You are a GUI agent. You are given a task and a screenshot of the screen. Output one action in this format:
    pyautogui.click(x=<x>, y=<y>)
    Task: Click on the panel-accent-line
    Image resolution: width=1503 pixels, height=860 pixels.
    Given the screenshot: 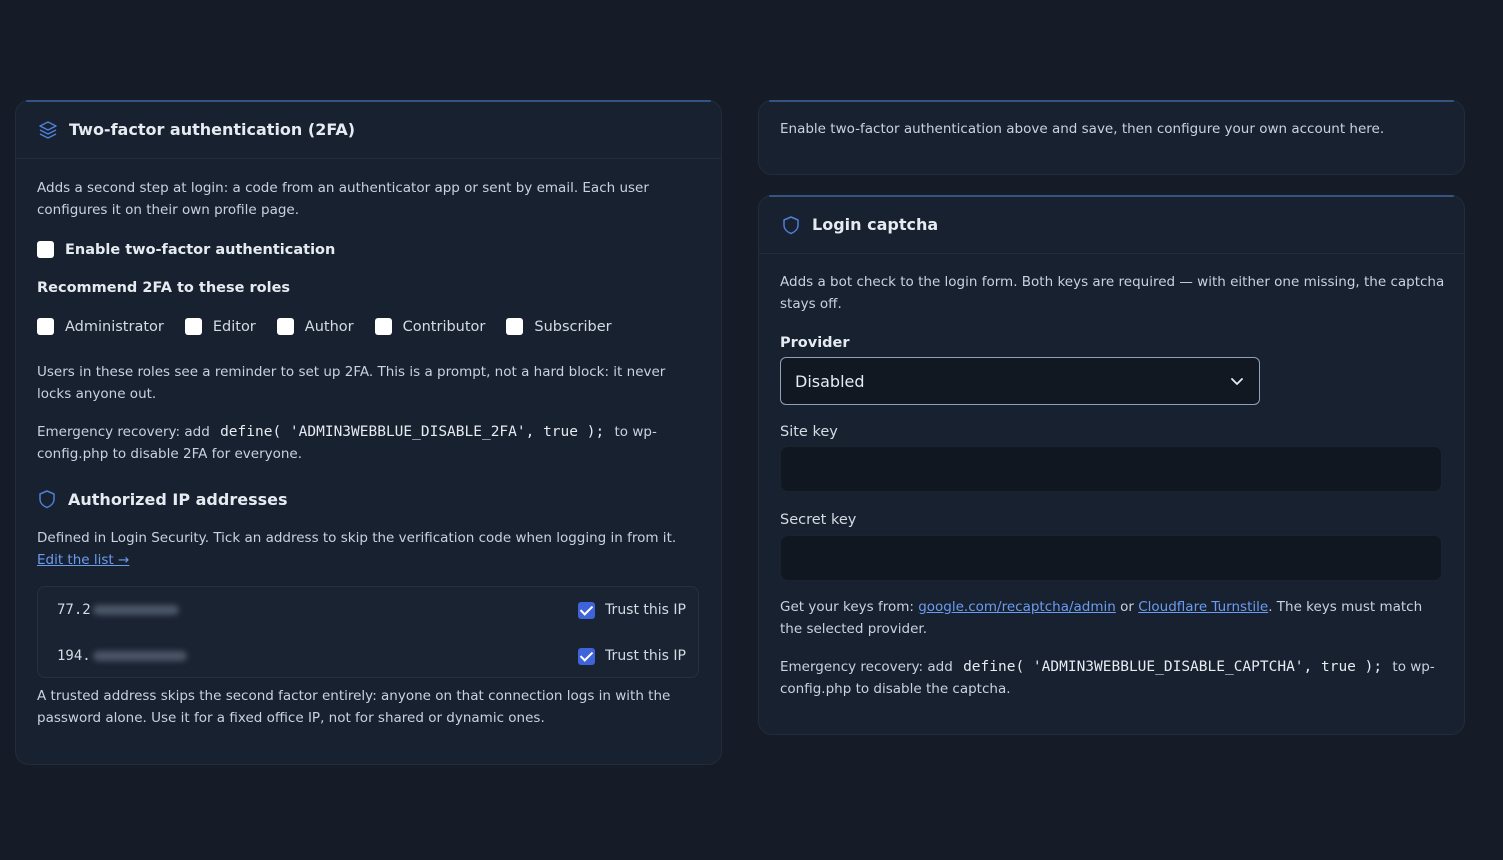 What is the action you would take?
    pyautogui.click(x=1111, y=101)
    